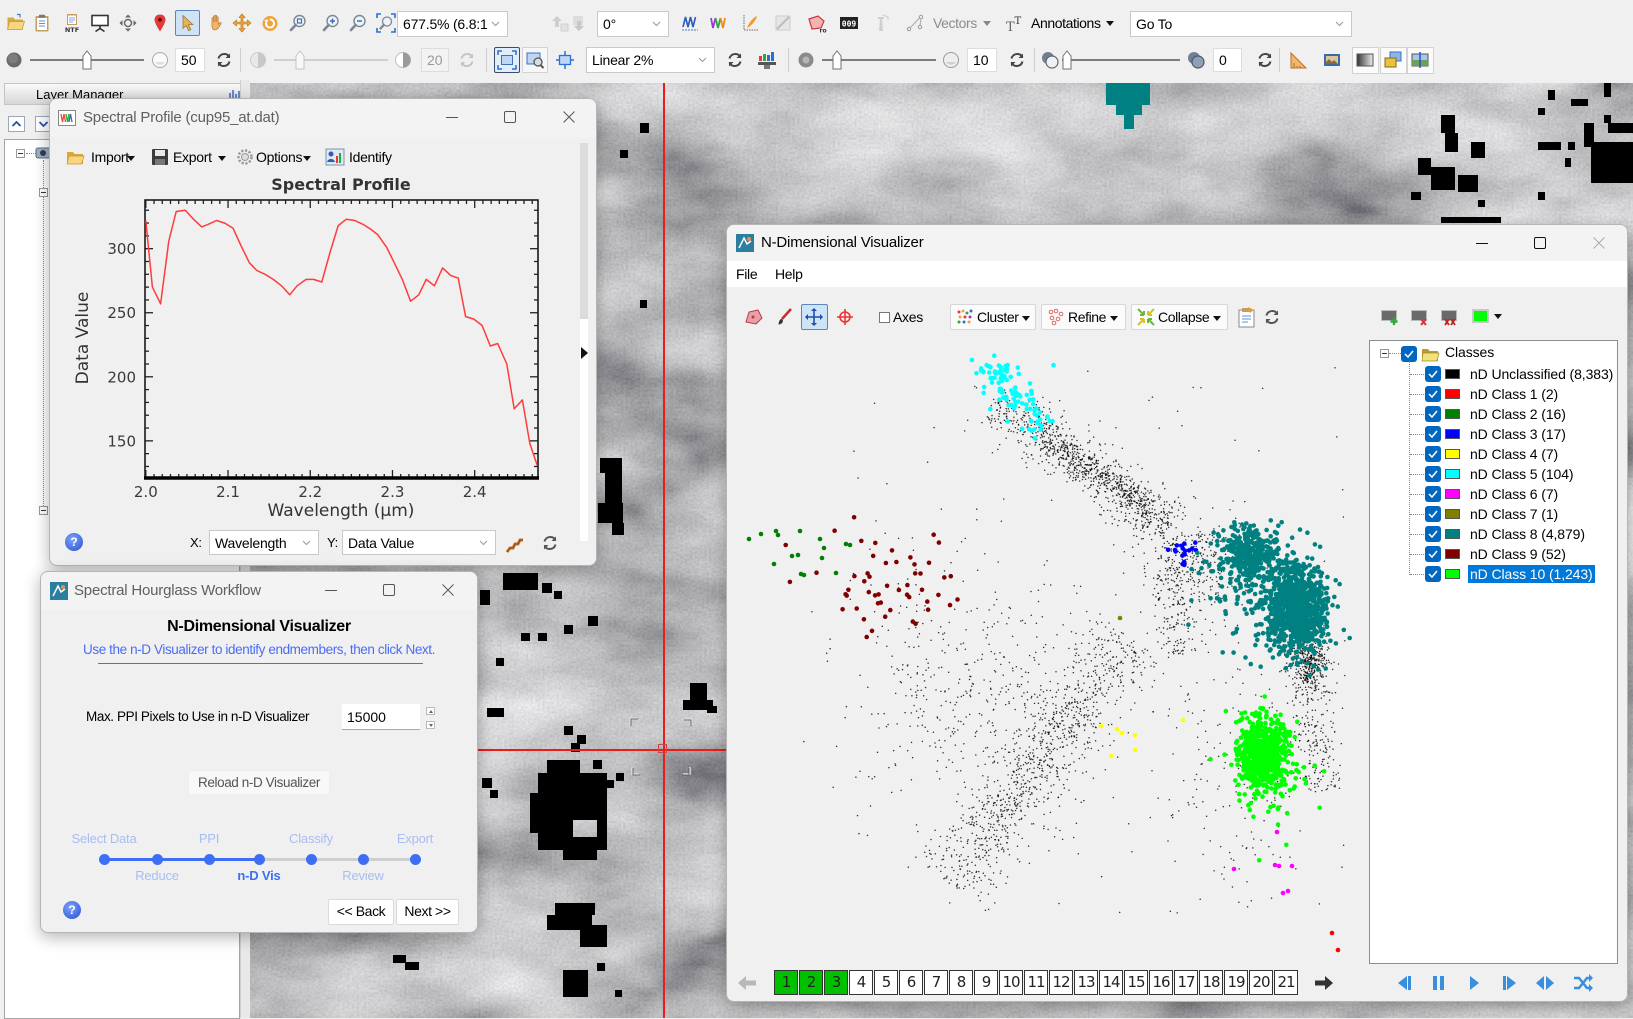 This screenshot has height=1019, width=1633. What do you see at coordinates (190, 60) in the screenshot?
I see `brightness-input` at bounding box center [190, 60].